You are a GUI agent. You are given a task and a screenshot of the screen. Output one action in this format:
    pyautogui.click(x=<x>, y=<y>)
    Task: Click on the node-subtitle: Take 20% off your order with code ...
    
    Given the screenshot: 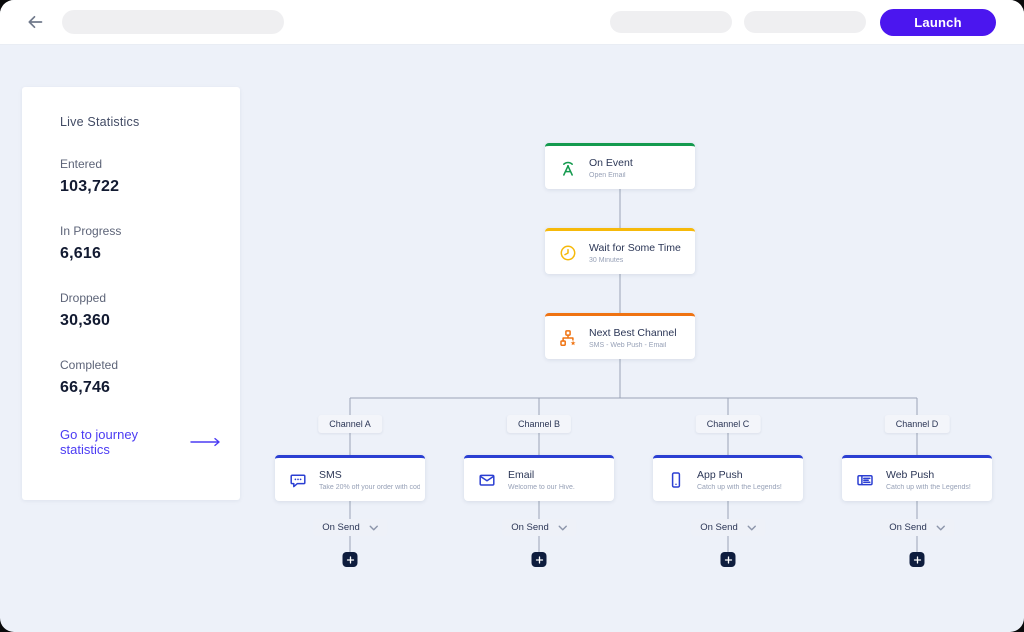 What is the action you would take?
    pyautogui.click(x=369, y=487)
    